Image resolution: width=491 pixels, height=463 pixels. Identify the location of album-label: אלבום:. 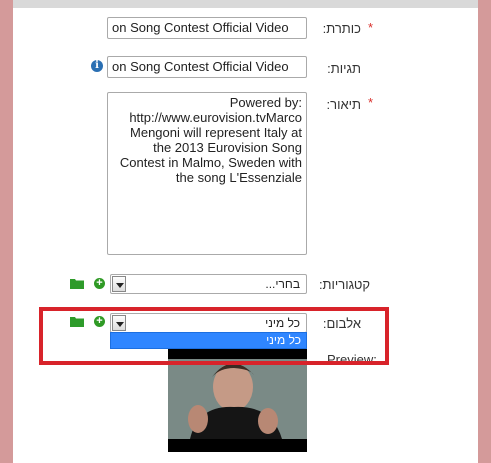
(341, 323).